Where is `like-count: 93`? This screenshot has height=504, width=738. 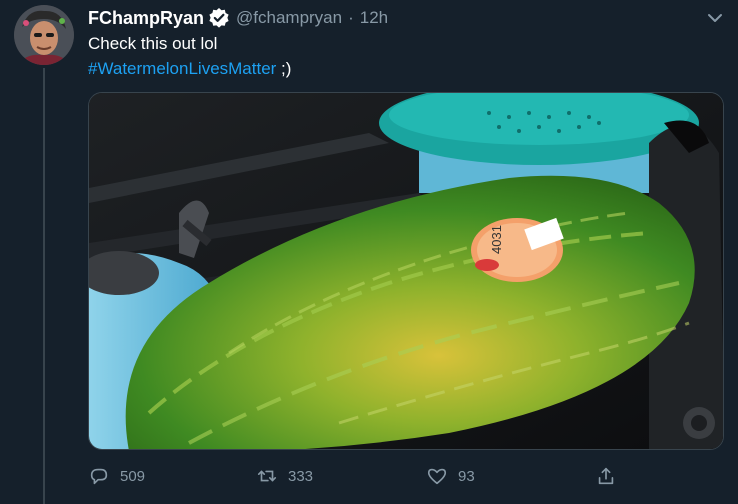 like-count: 93 is located at coordinates (466, 476).